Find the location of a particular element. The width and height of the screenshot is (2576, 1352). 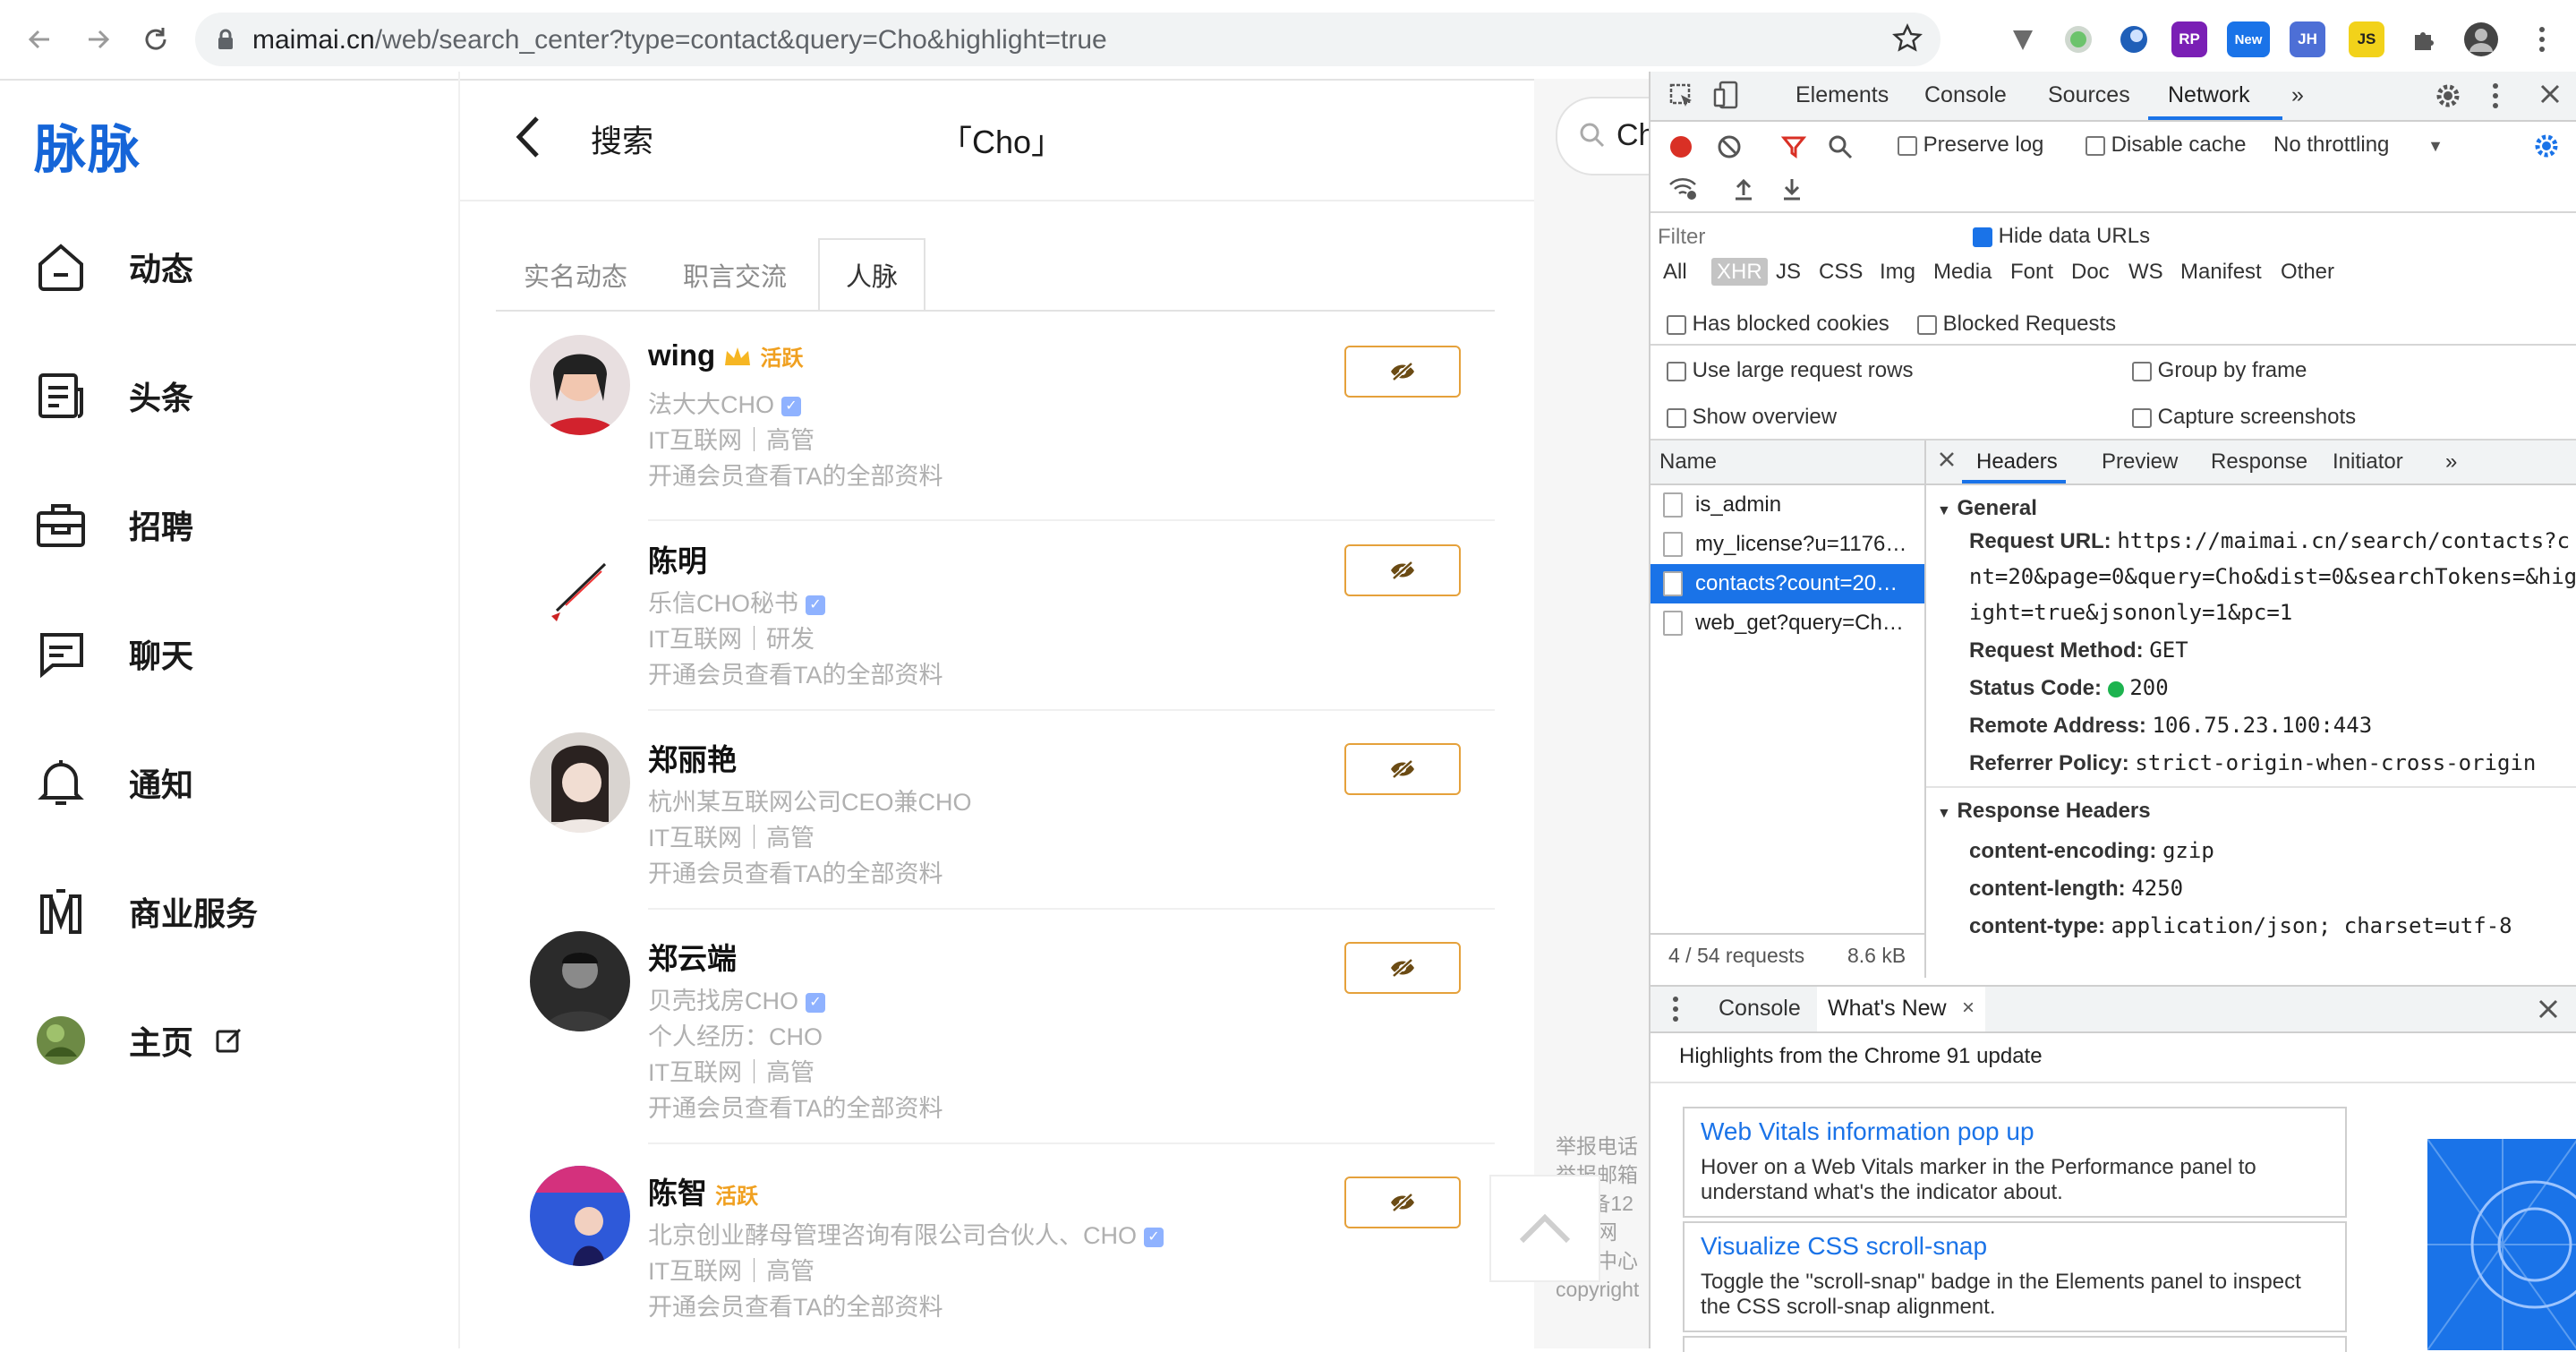

sidebar-item-toutiao: 头条 is located at coordinates (226, 396).